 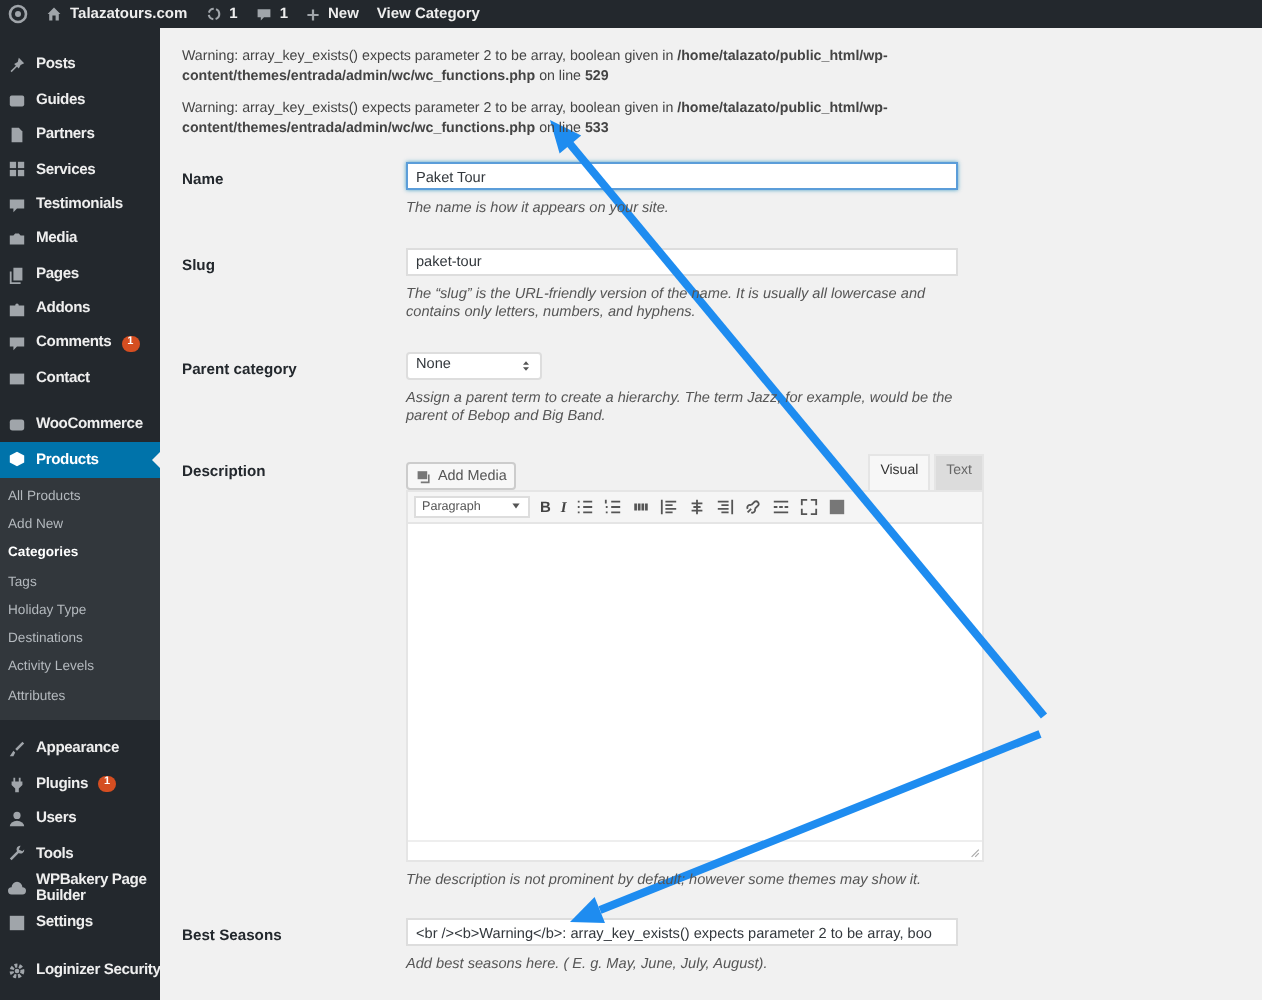 What do you see at coordinates (613, 506) in the screenshot?
I see `numbered-list-icon` at bounding box center [613, 506].